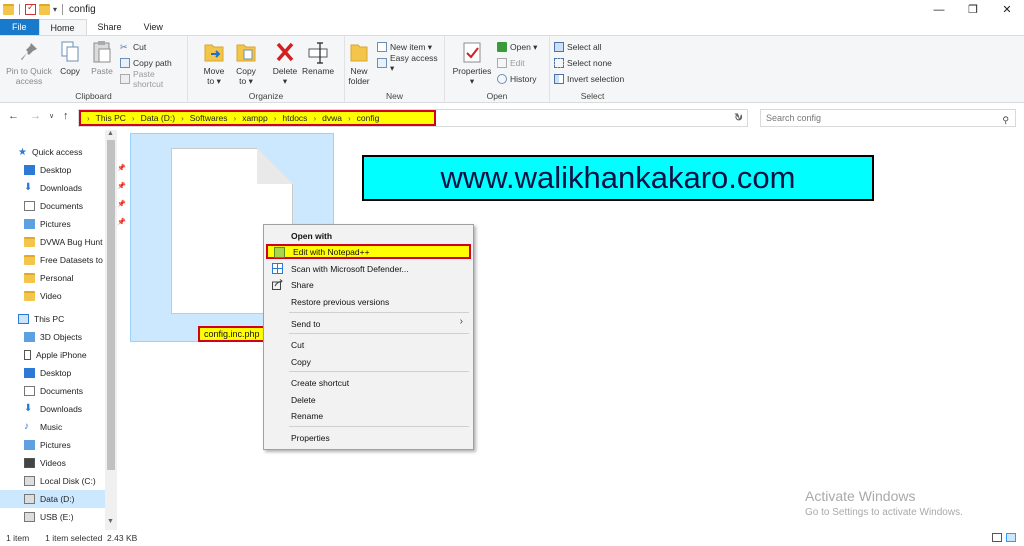 The height and width of the screenshot is (546, 1024). What do you see at coordinates (44, 9) in the screenshot?
I see `new-folder-quick-icon` at bounding box center [44, 9].